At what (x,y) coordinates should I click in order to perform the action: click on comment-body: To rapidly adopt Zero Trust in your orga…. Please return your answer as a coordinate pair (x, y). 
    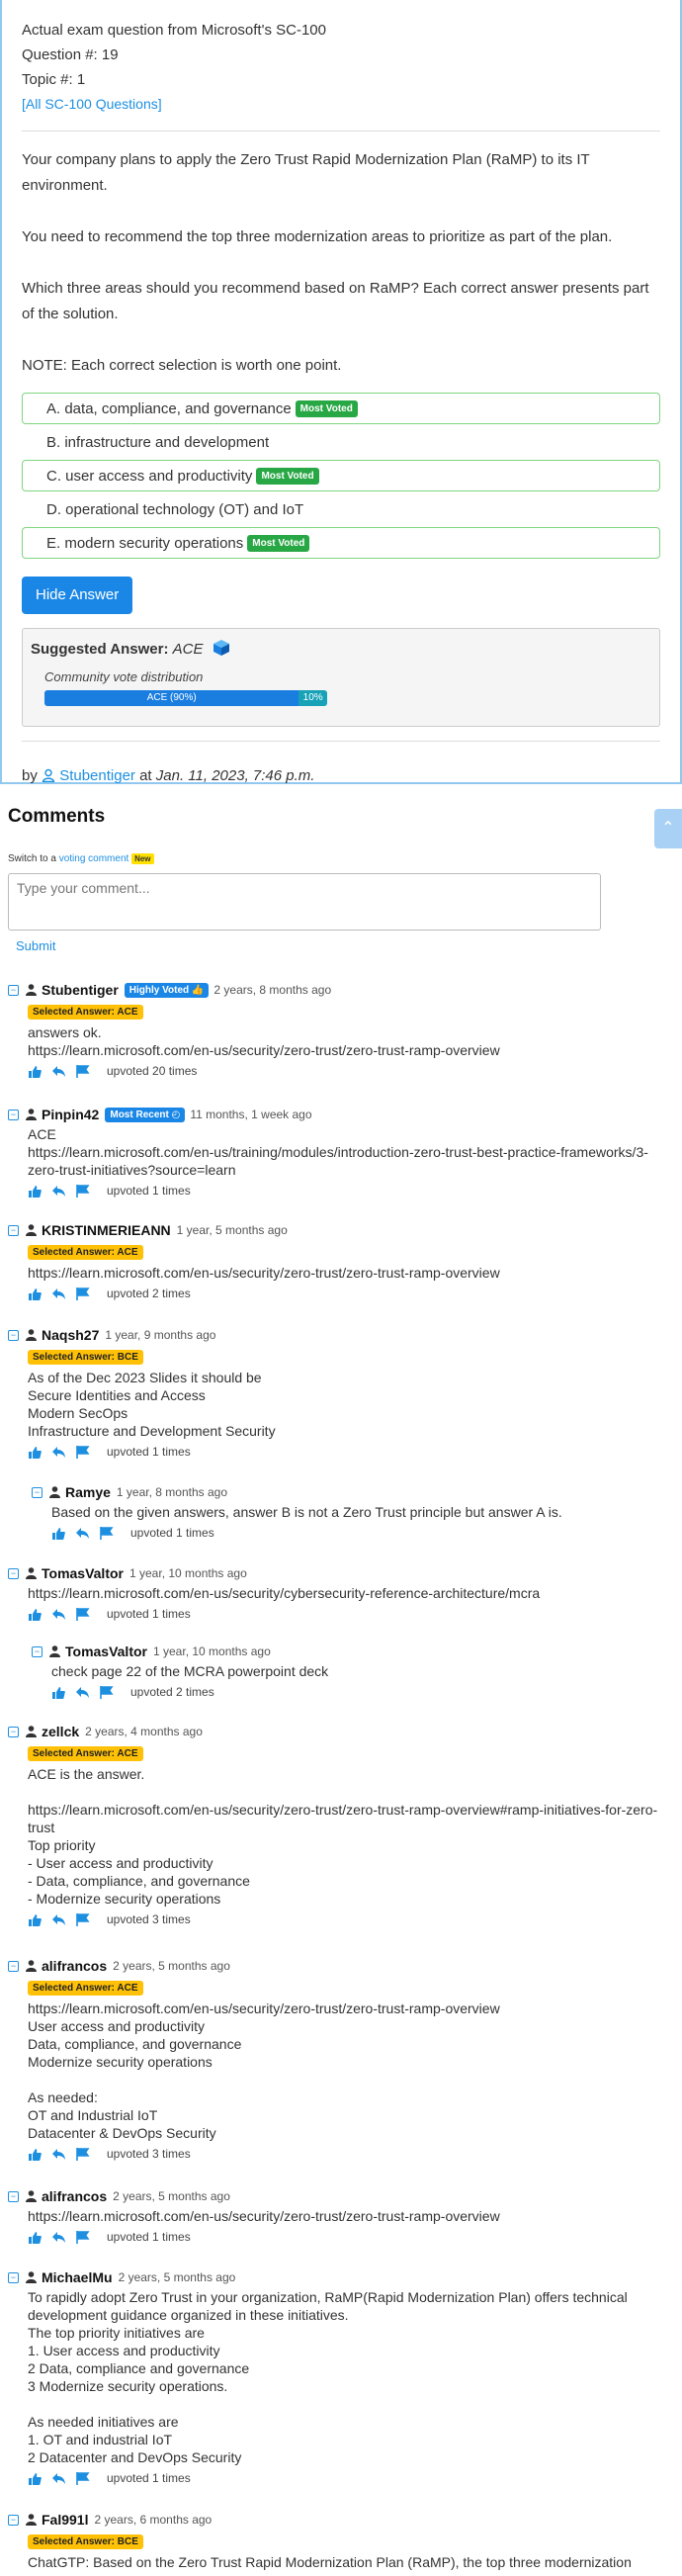
    Looking at the image, I should click on (334, 2388).